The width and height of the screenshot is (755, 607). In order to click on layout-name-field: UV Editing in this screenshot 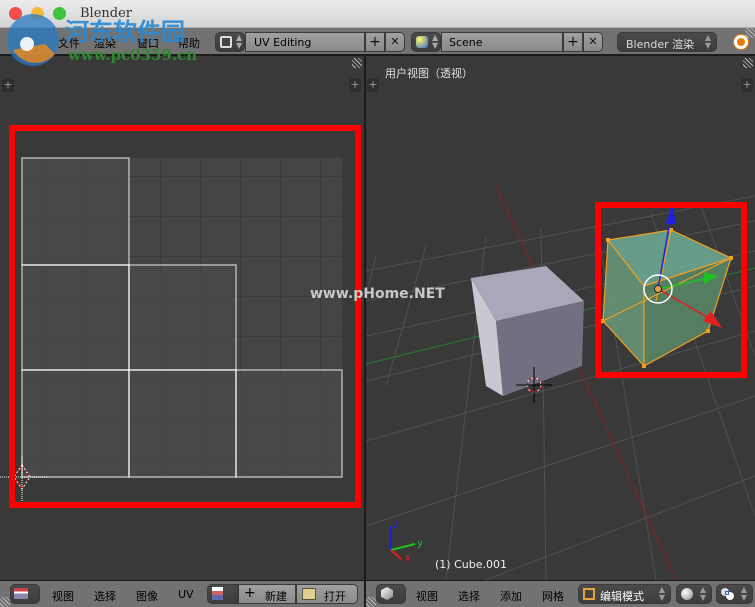, I will do `click(305, 42)`.